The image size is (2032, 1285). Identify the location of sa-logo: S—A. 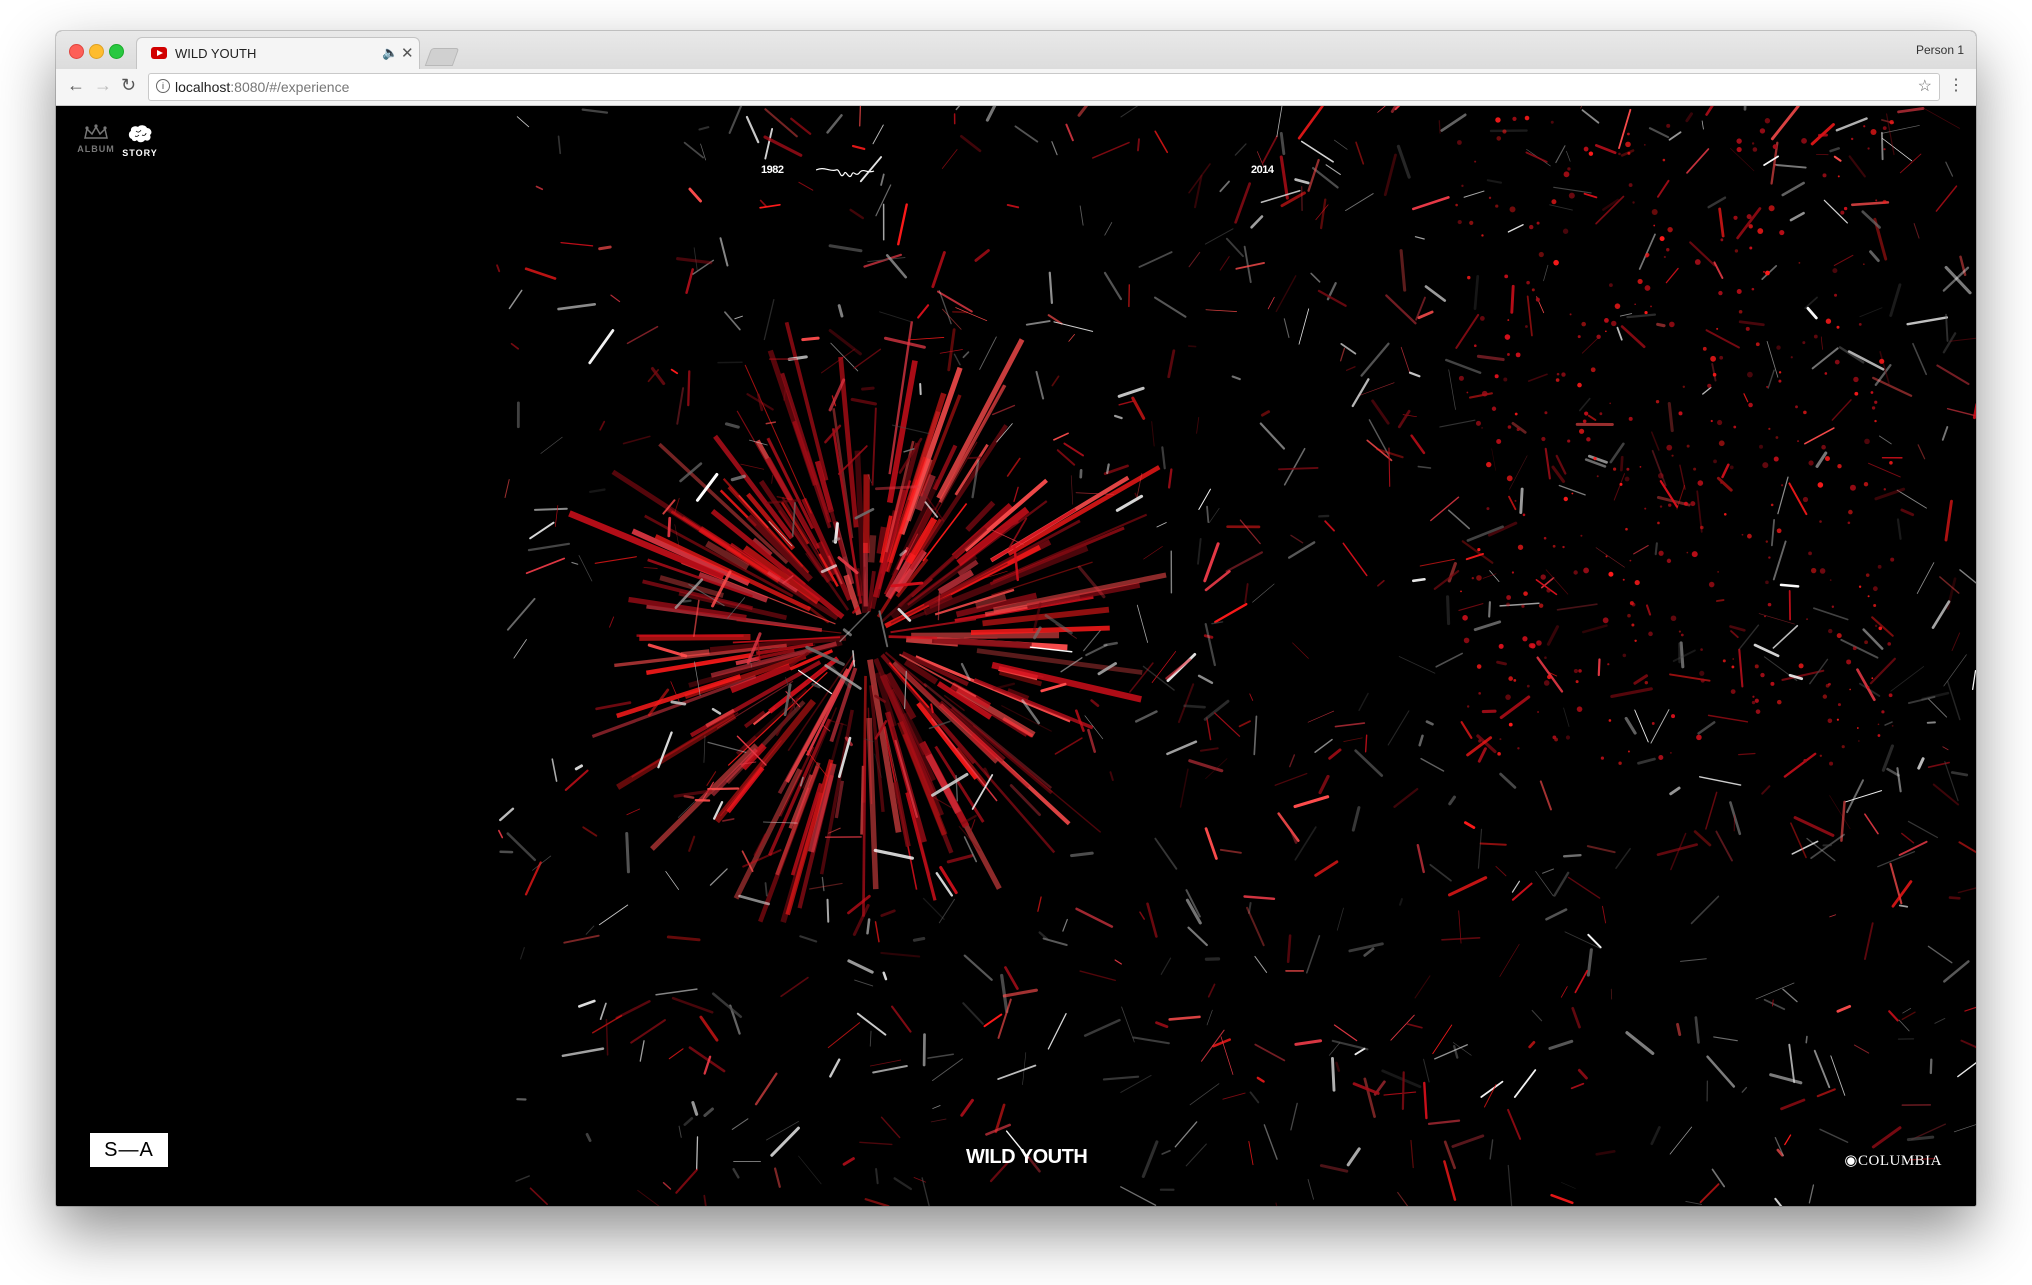
(129, 1150).